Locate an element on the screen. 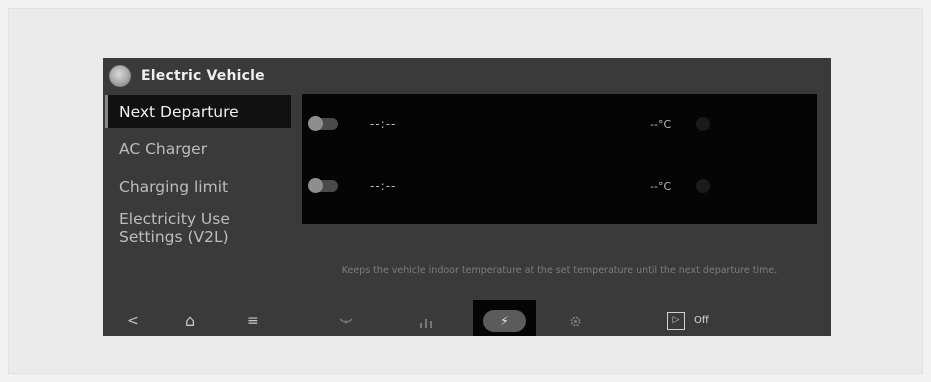  home-button: ⌂ is located at coordinates (190, 321).